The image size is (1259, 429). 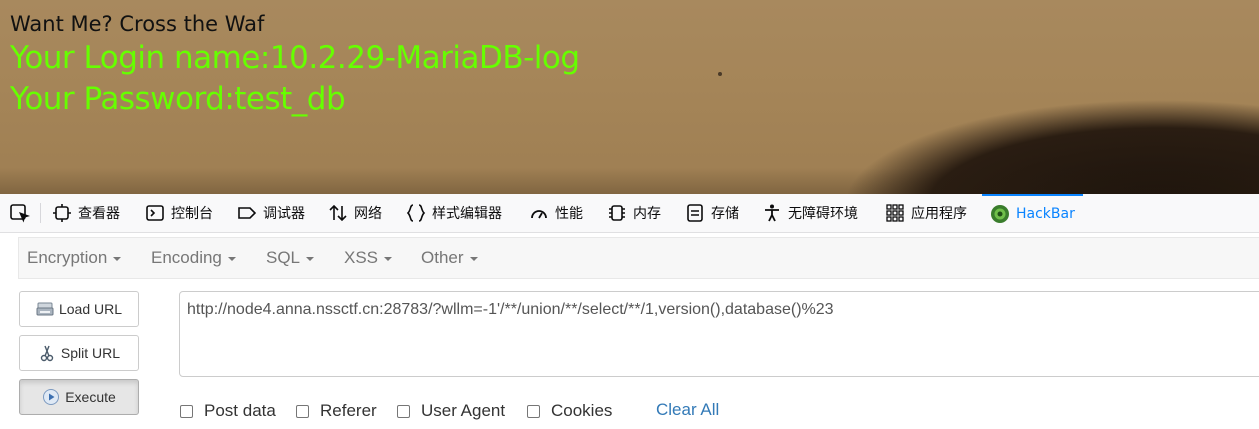 I want to click on password-text: Your Password:test_db, so click(x=178, y=99).